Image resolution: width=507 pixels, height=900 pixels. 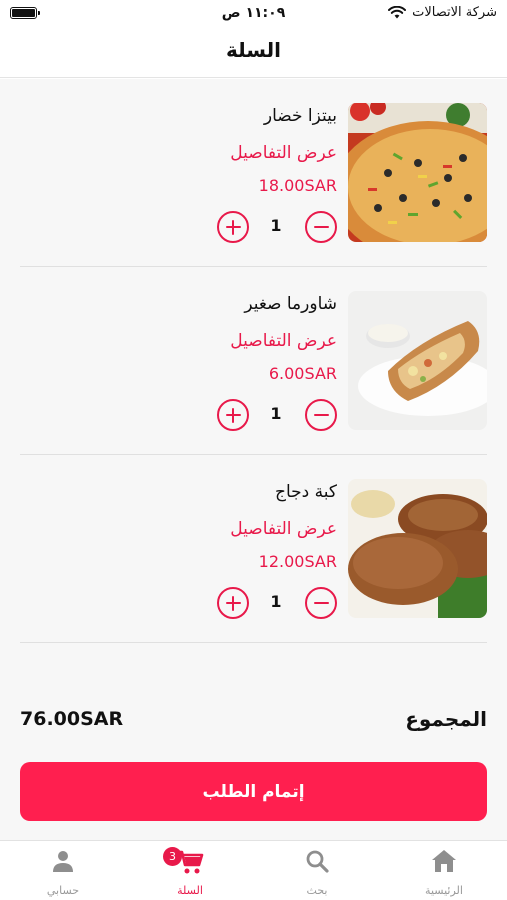 I want to click on tab-cart: 3 السلة, so click(x=190, y=870).